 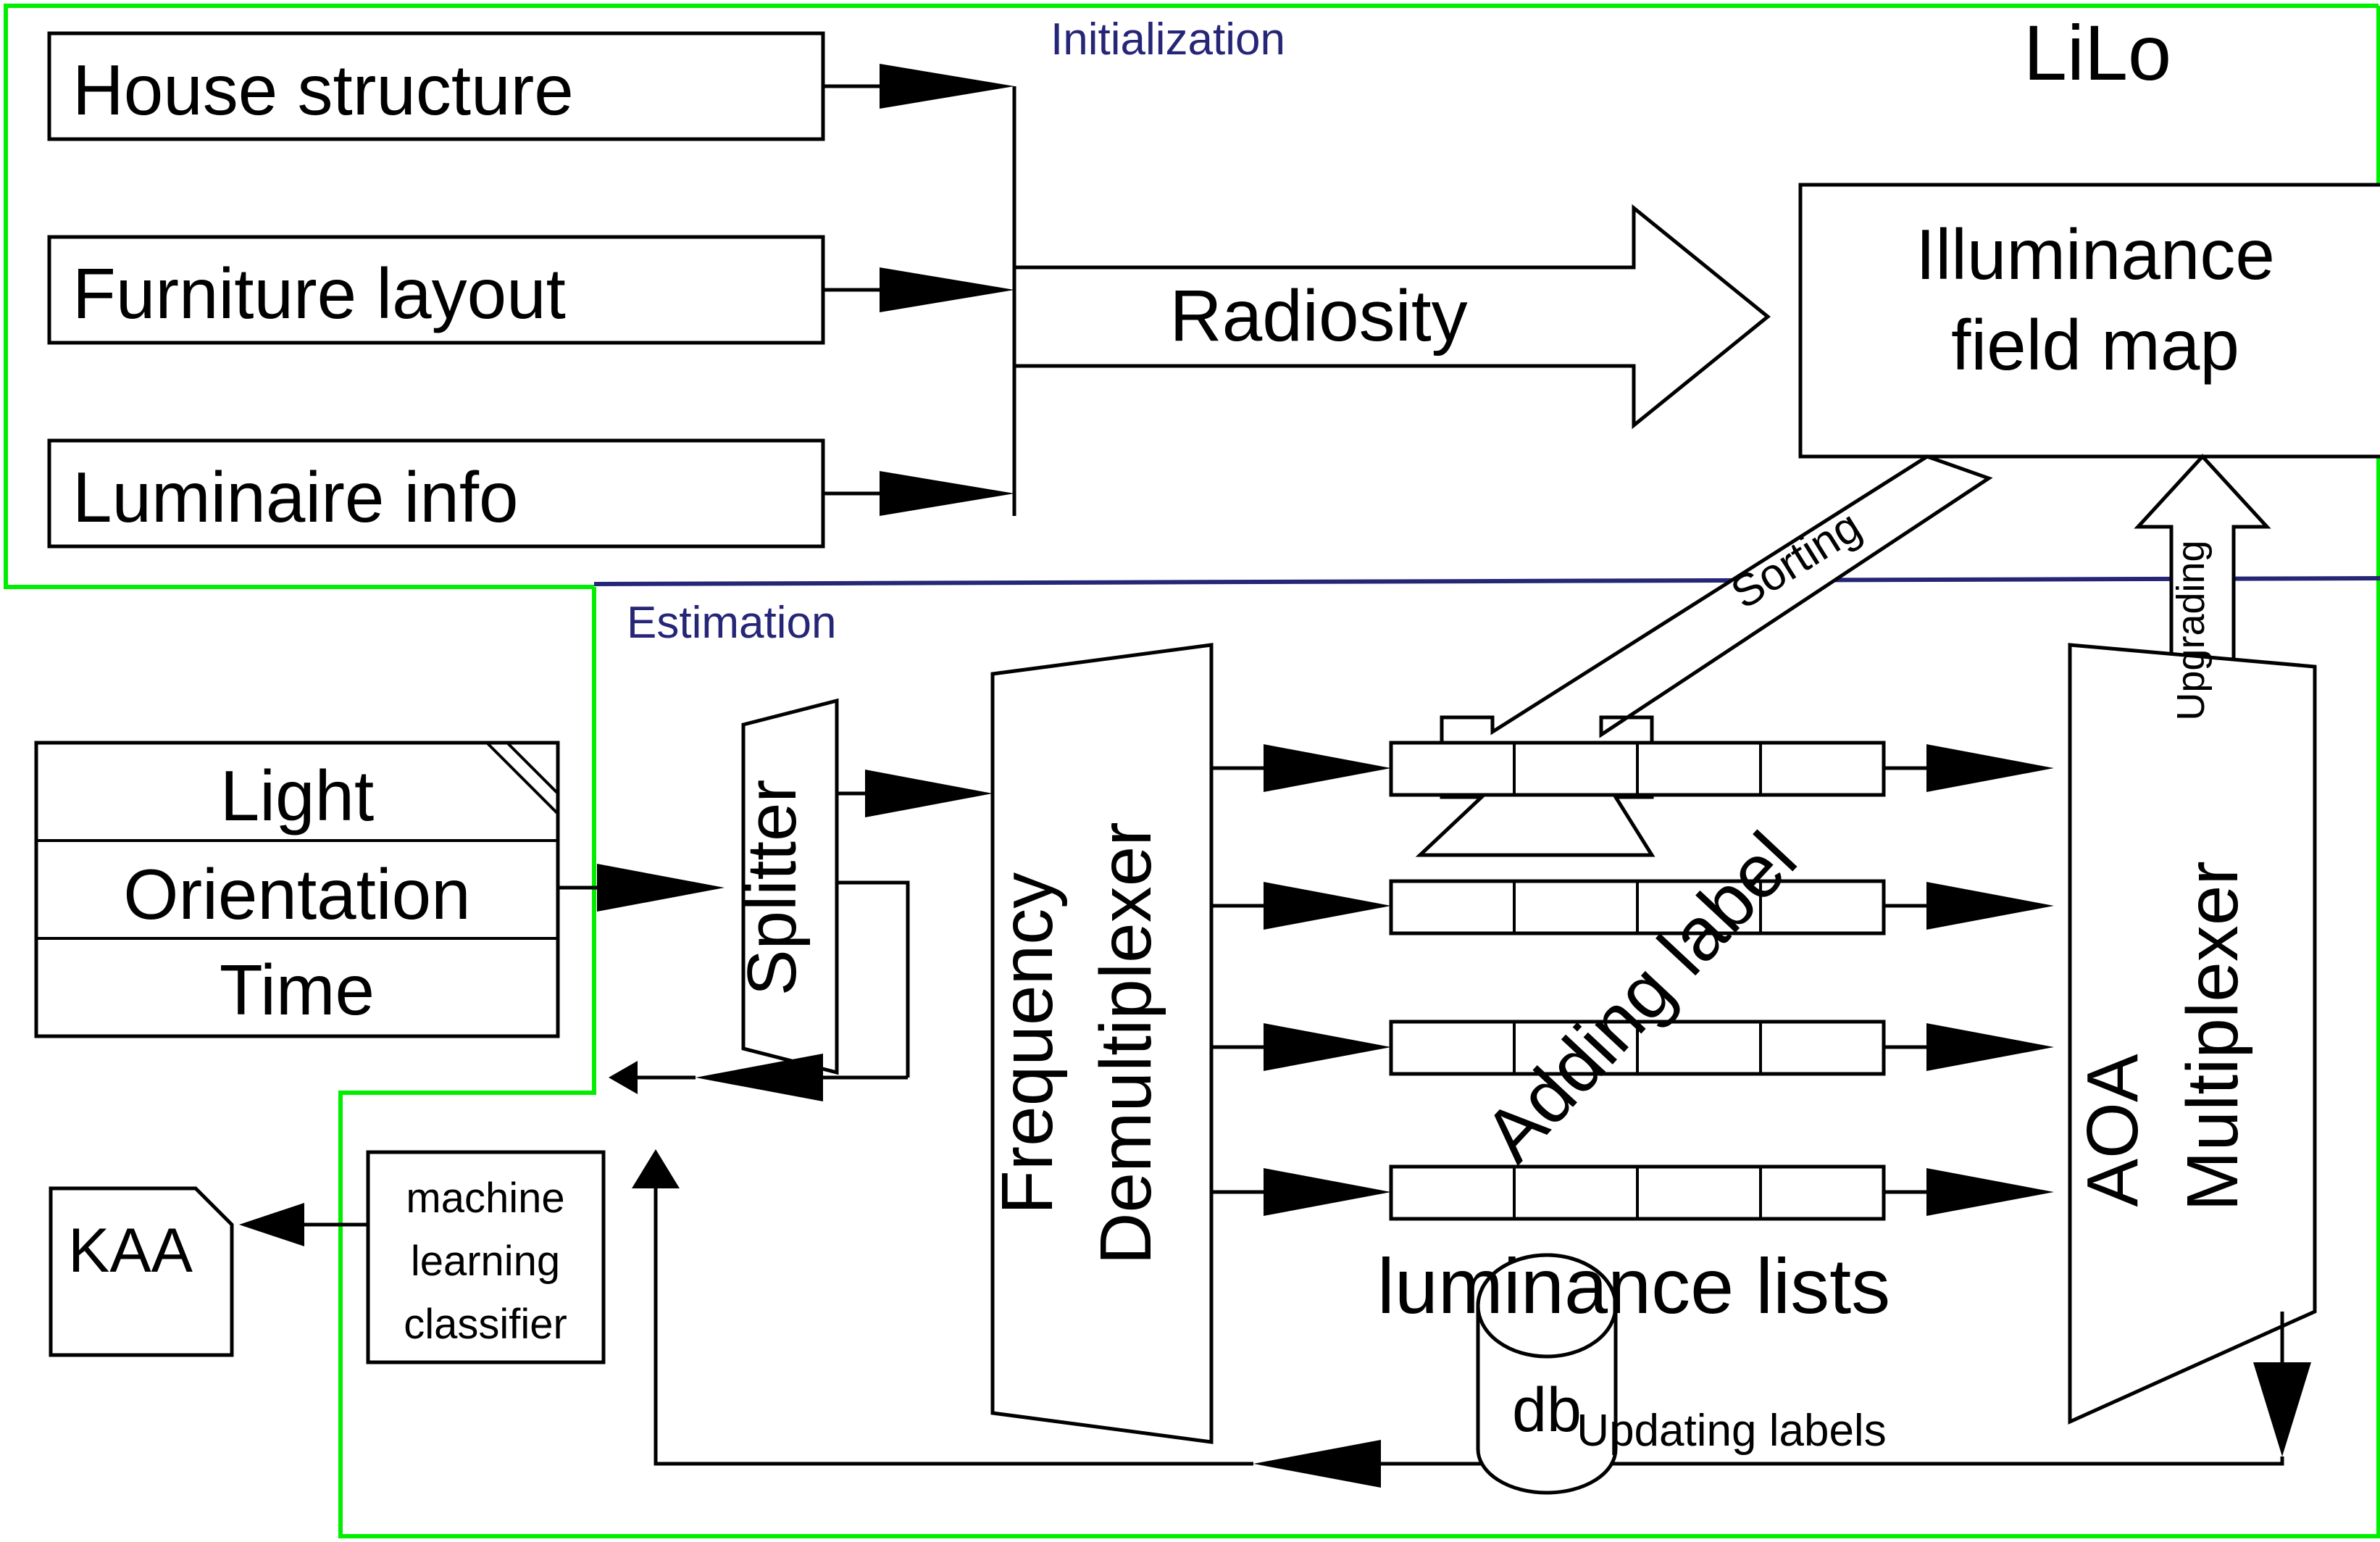 What do you see at coordinates (1125, 1043) in the screenshot?
I see `frequency-demultiplexer-line2: Demultiplexer` at bounding box center [1125, 1043].